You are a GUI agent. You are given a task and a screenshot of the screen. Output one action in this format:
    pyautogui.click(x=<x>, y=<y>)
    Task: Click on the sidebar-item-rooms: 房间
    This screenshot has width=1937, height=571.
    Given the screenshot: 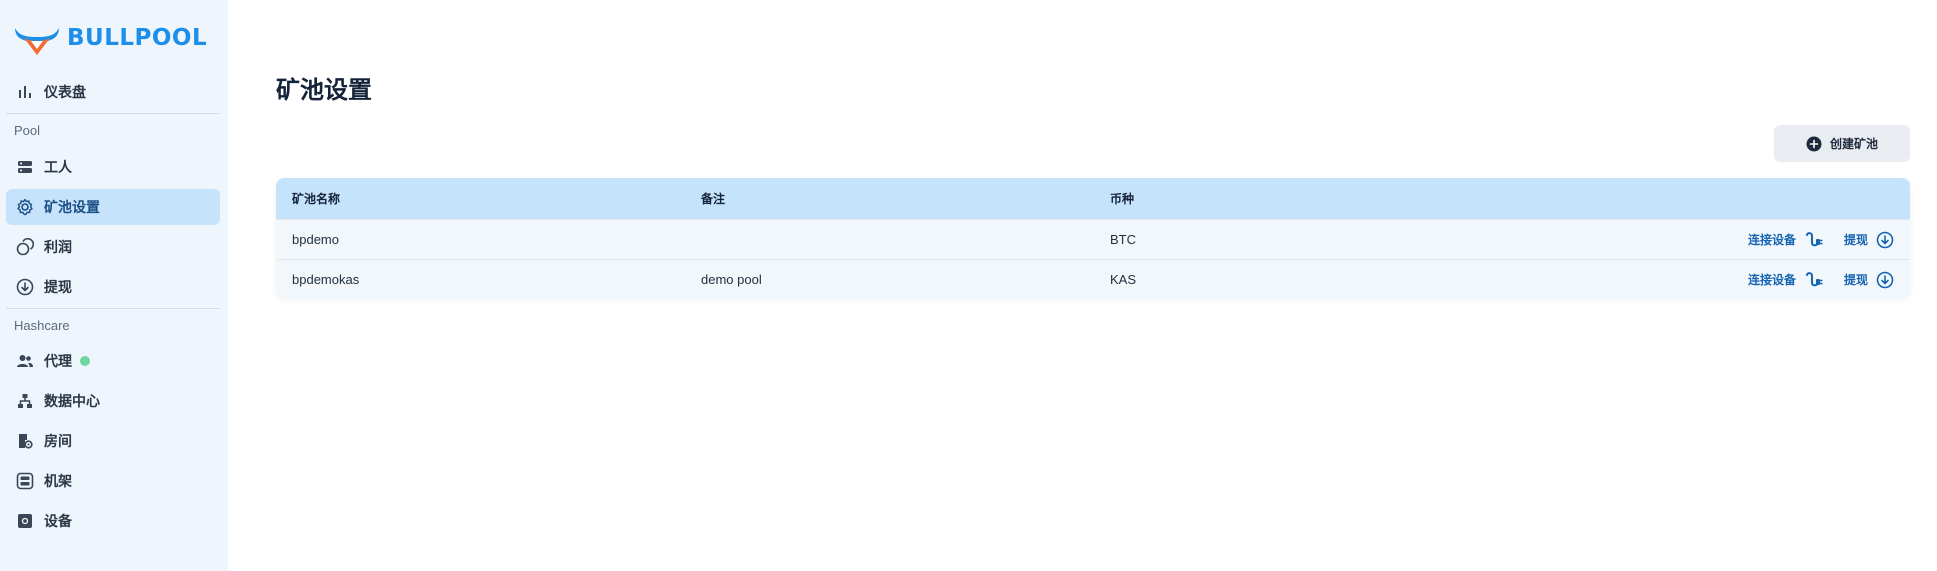 What is the action you would take?
    pyautogui.click(x=113, y=441)
    